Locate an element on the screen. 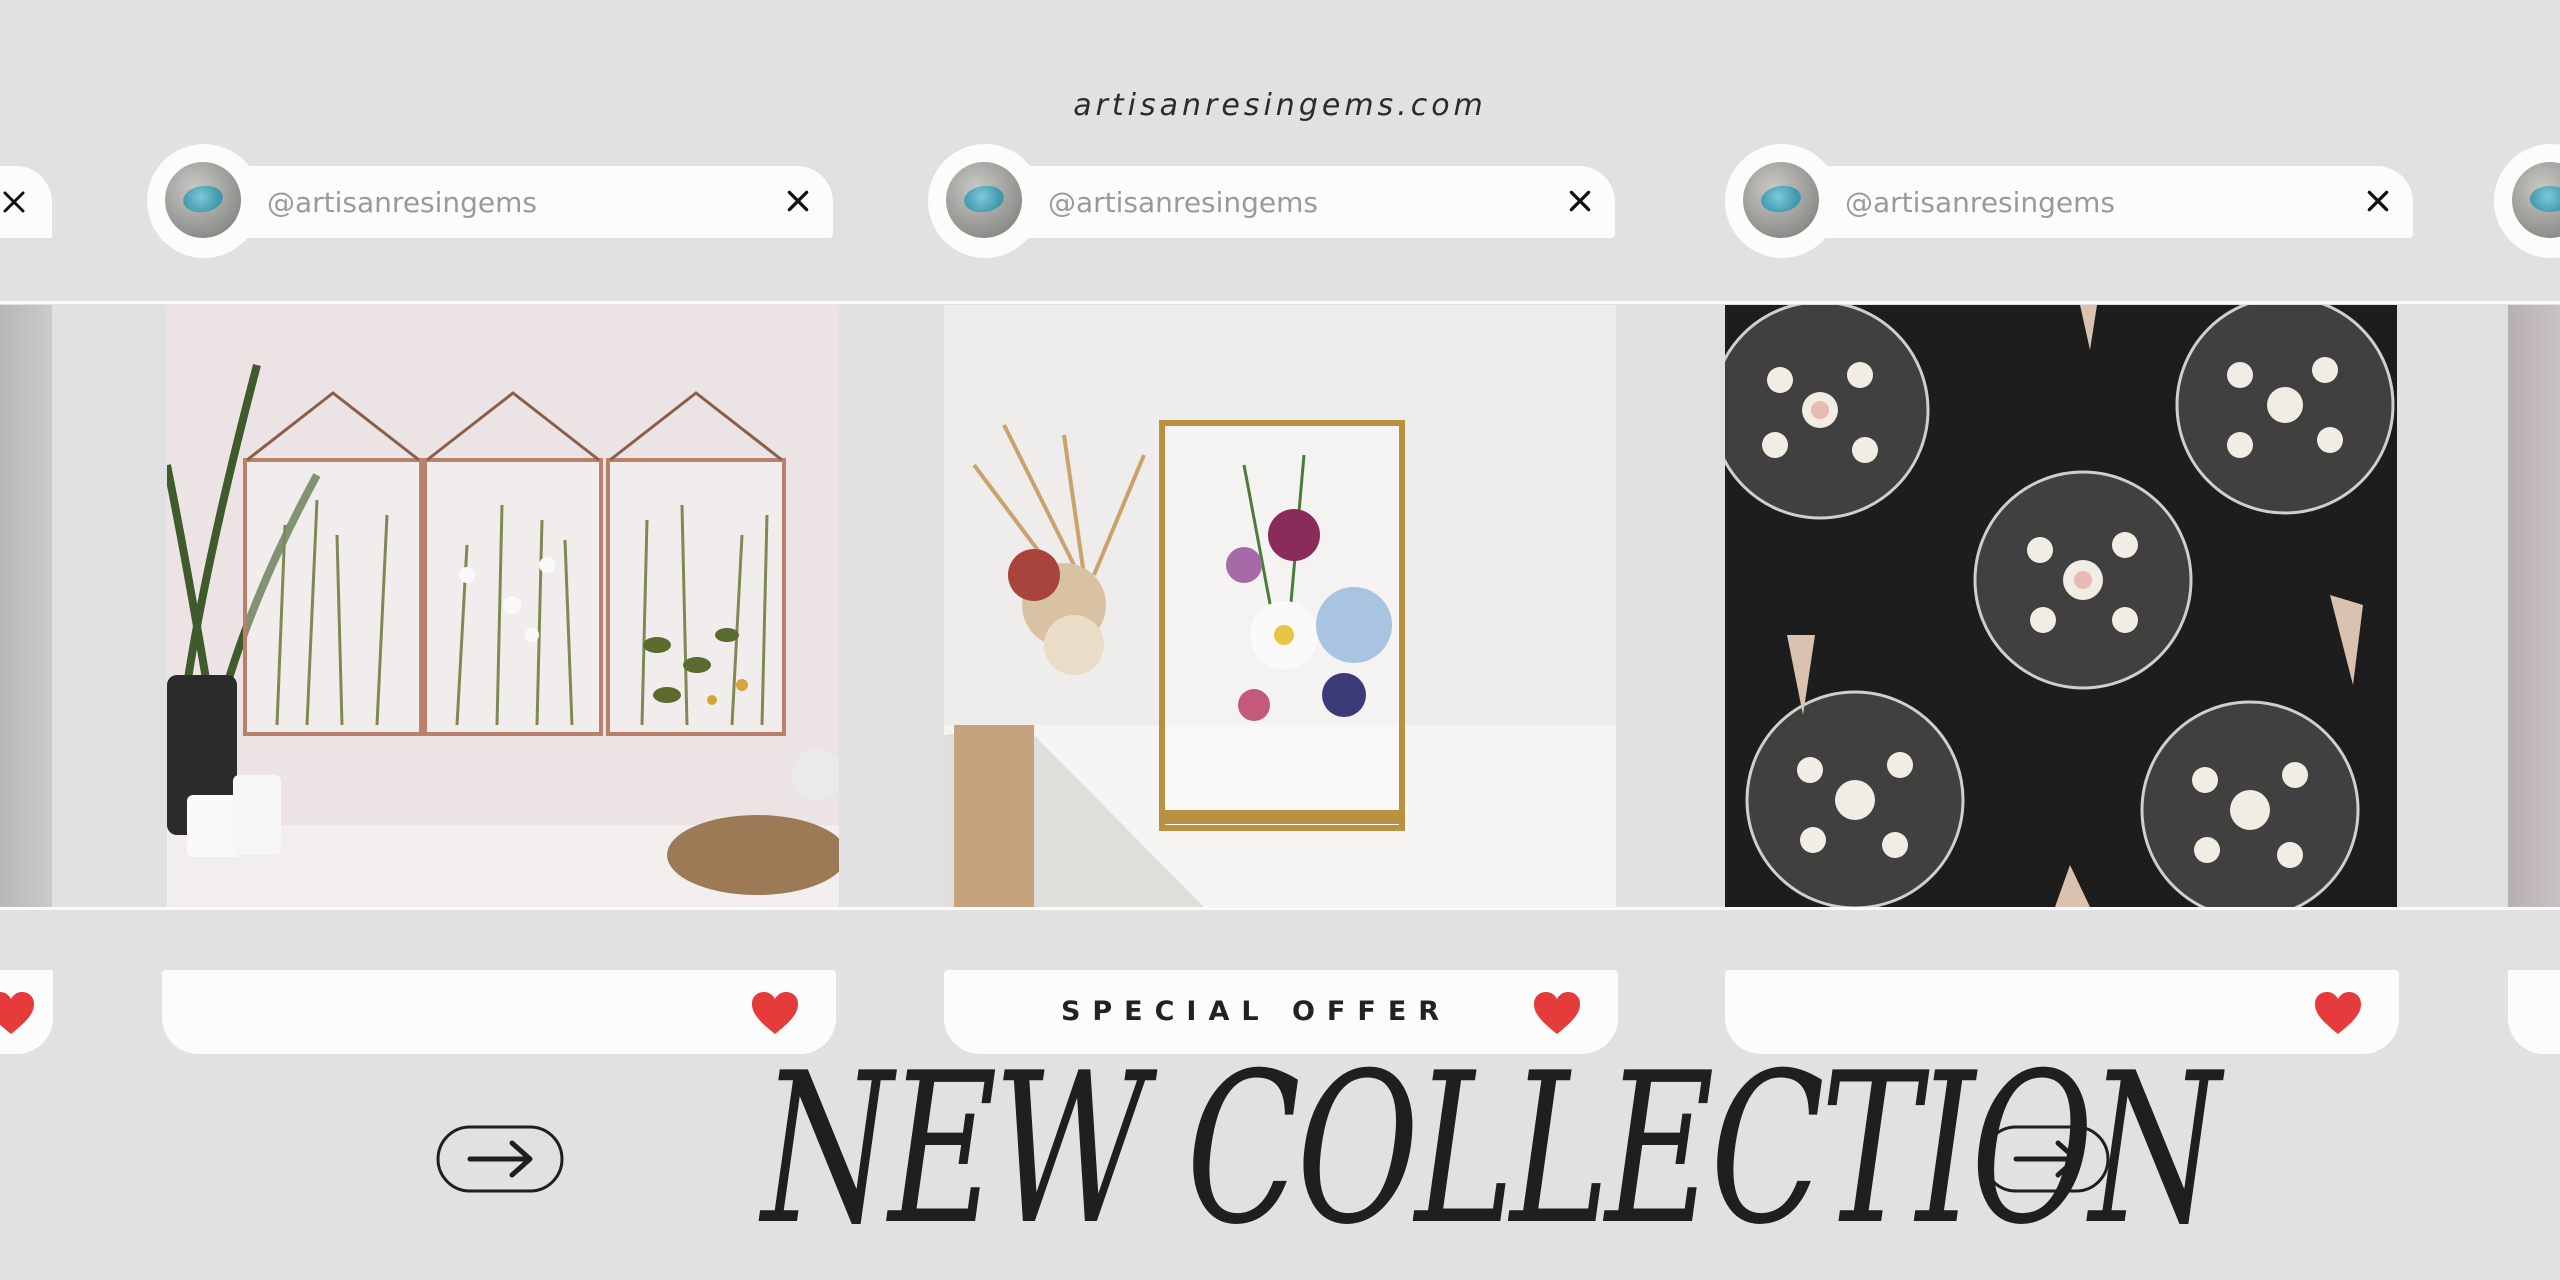 The image size is (2560, 1280). product-photo-partial-right is located at coordinates (2534, 606).